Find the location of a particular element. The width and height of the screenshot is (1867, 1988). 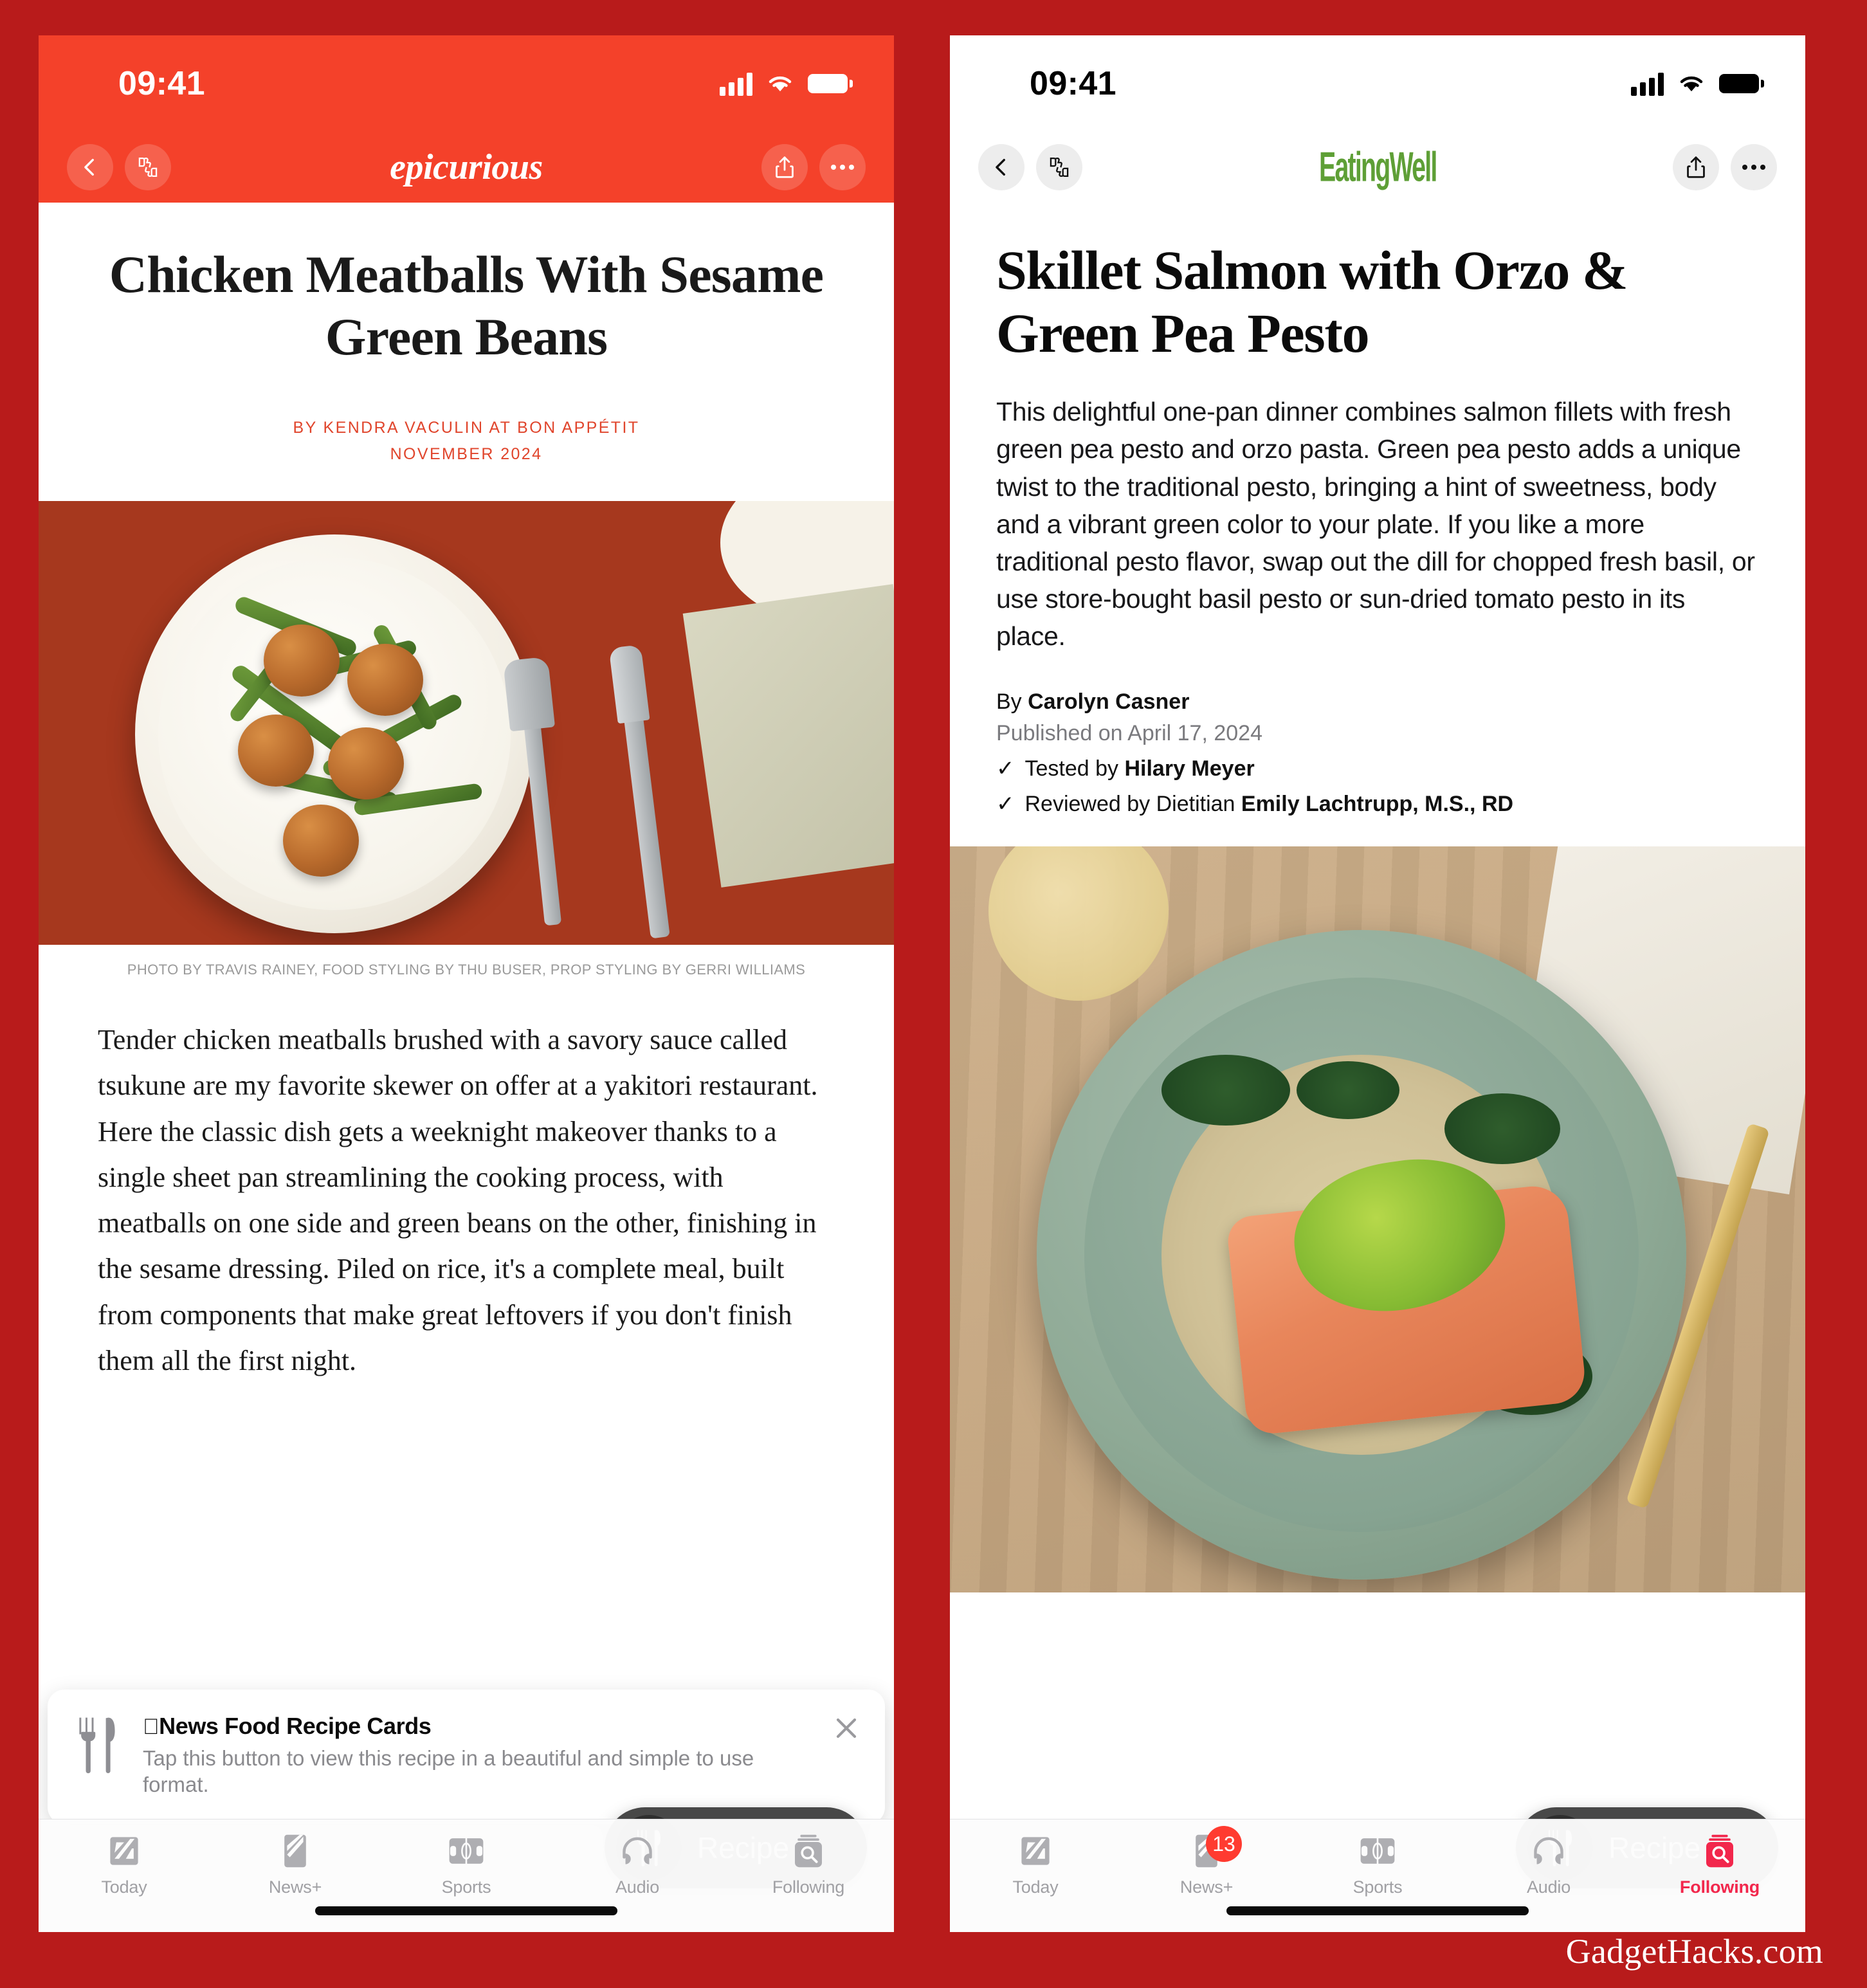

article-nav-bar: EatingWell is located at coordinates (1377, 167).